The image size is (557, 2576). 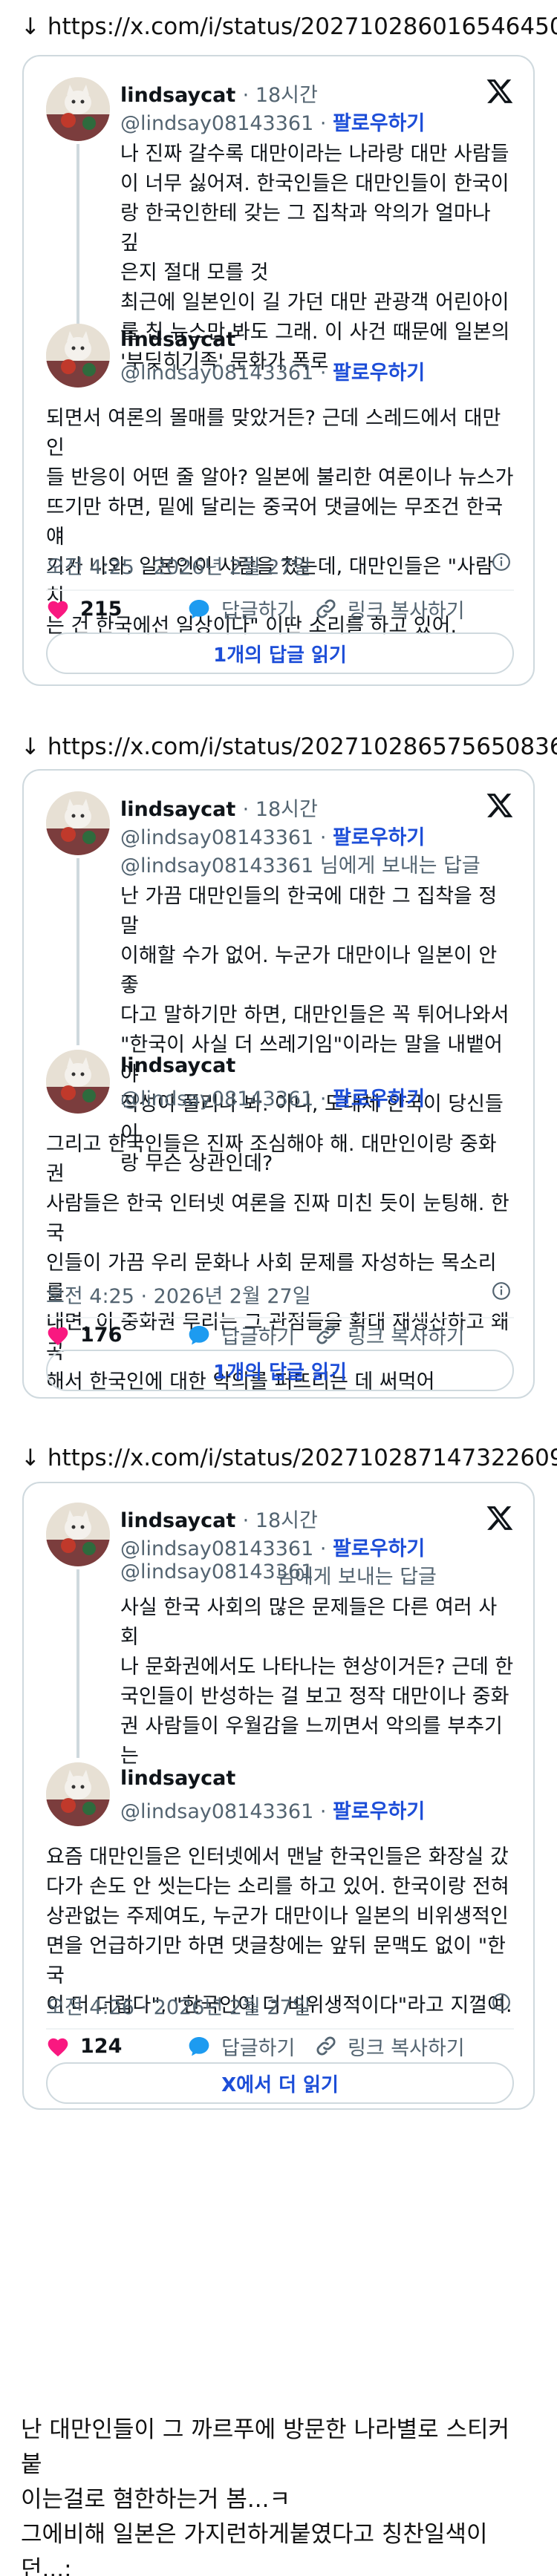 I want to click on like-button: 124, so click(x=84, y=2046).